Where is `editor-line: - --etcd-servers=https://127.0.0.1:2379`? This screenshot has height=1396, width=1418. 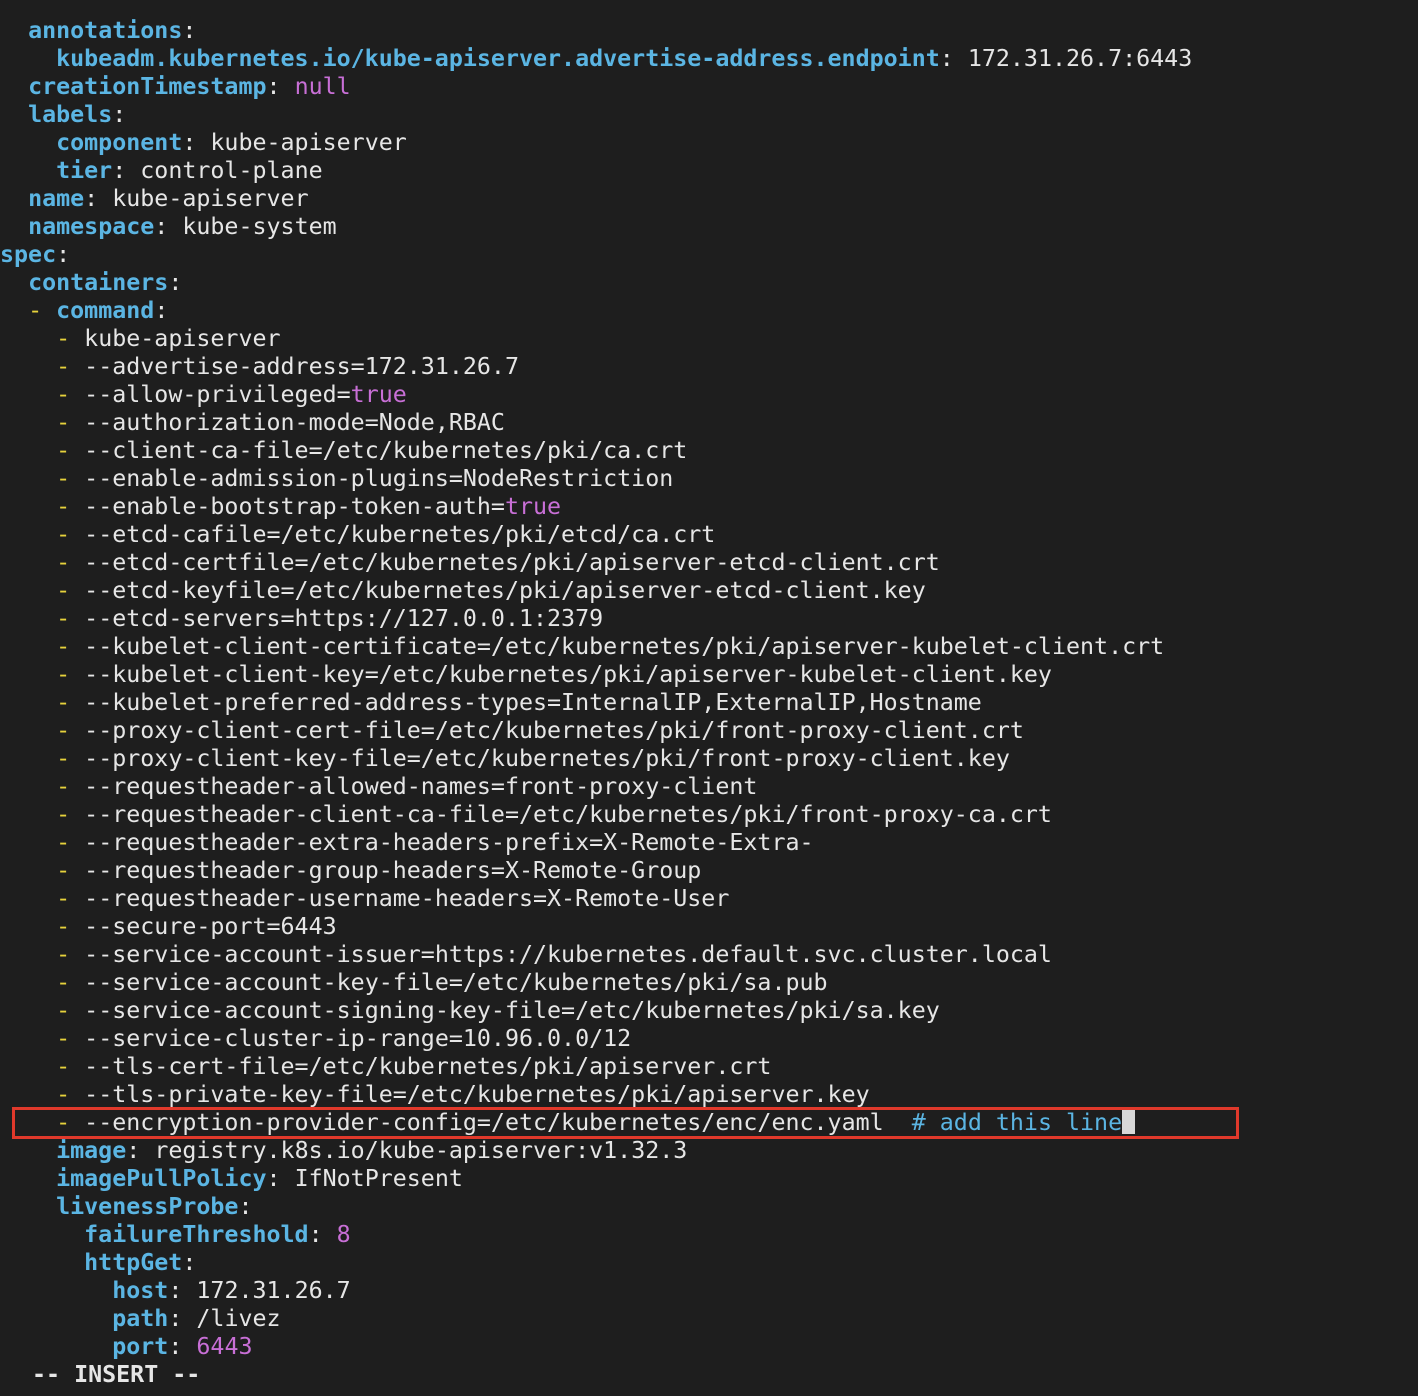 editor-line: - --etcd-servers=https://127.0.0.1:2379 is located at coordinates (709, 619).